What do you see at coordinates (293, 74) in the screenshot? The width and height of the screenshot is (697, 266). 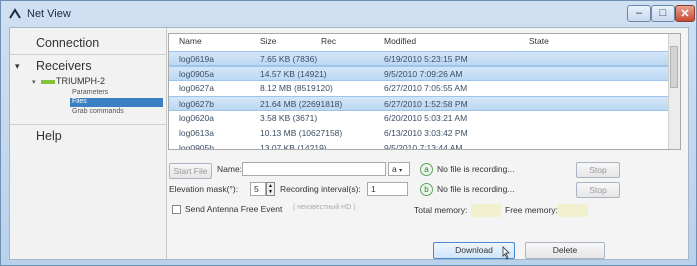 I see `cell-size: 14.57 KB (14921)` at bounding box center [293, 74].